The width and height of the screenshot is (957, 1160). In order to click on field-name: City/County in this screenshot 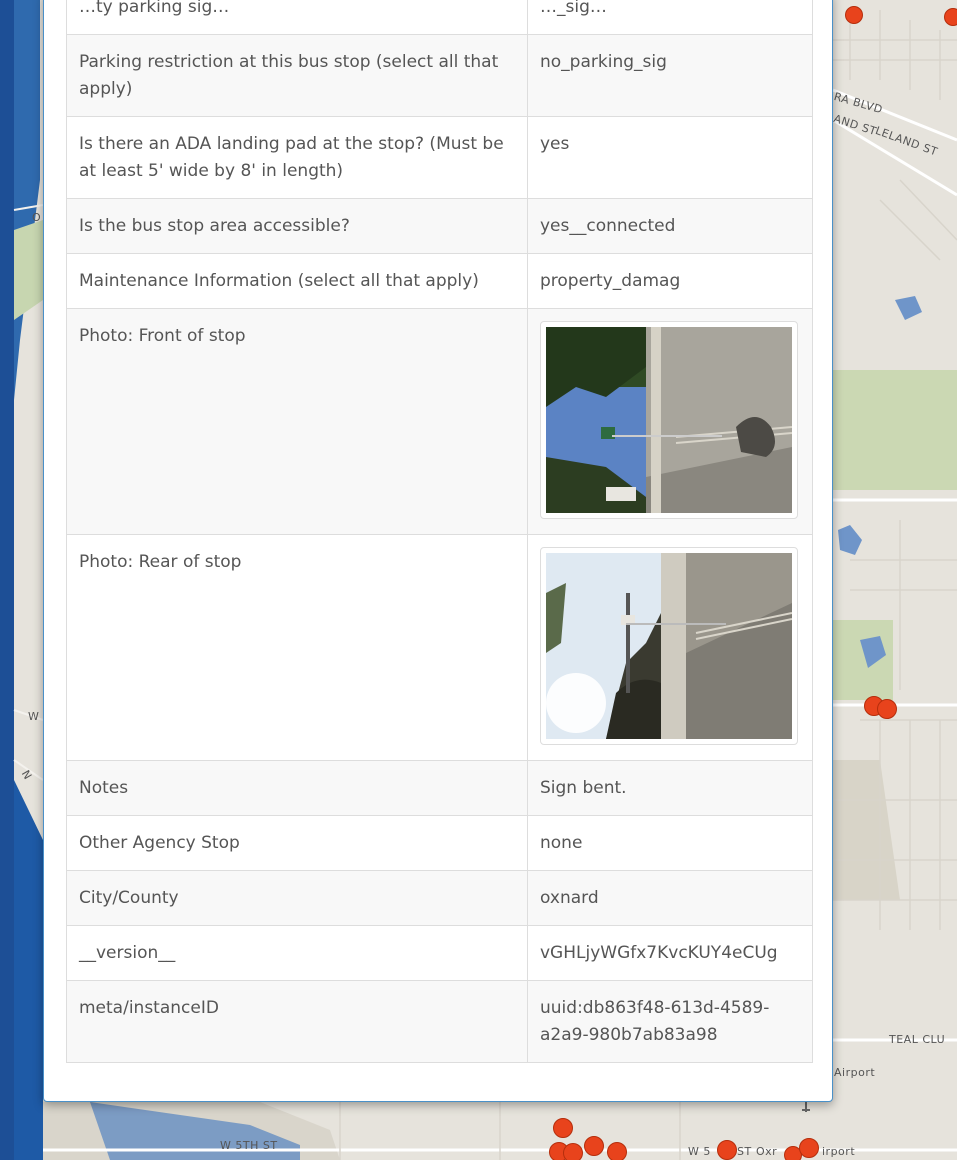, I will do `click(297, 898)`.